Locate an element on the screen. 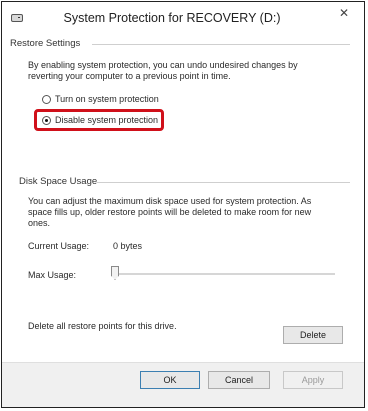 This screenshot has width=368, height=411. restore-settings-heading: Restore Settings is located at coordinates (45, 43).